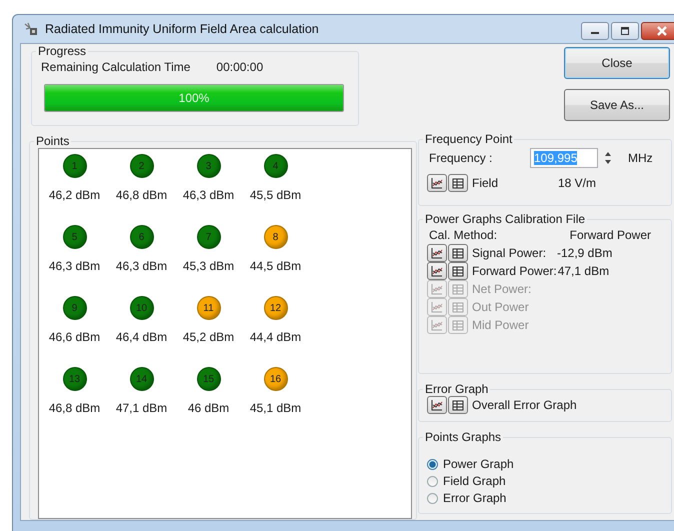 The image size is (674, 531). I want to click on close-window-button, so click(657, 31).